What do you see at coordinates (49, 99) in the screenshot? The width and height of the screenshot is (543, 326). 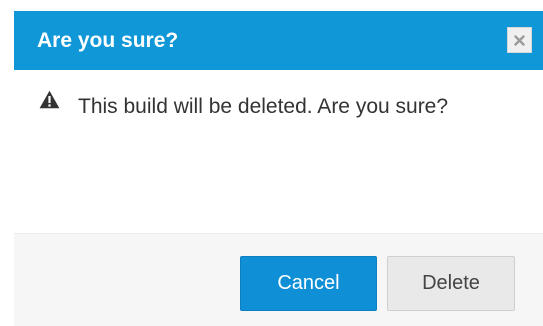 I see `warning-icon` at bounding box center [49, 99].